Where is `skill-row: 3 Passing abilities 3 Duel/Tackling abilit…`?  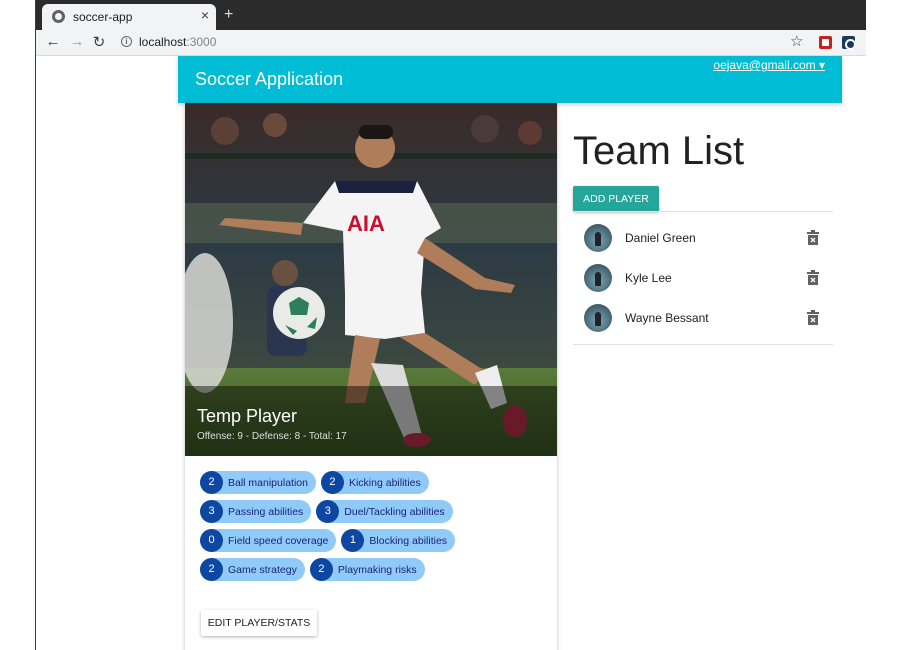 skill-row: 3 Passing abilities 3 Duel/Tackling abilit… is located at coordinates (375, 511).